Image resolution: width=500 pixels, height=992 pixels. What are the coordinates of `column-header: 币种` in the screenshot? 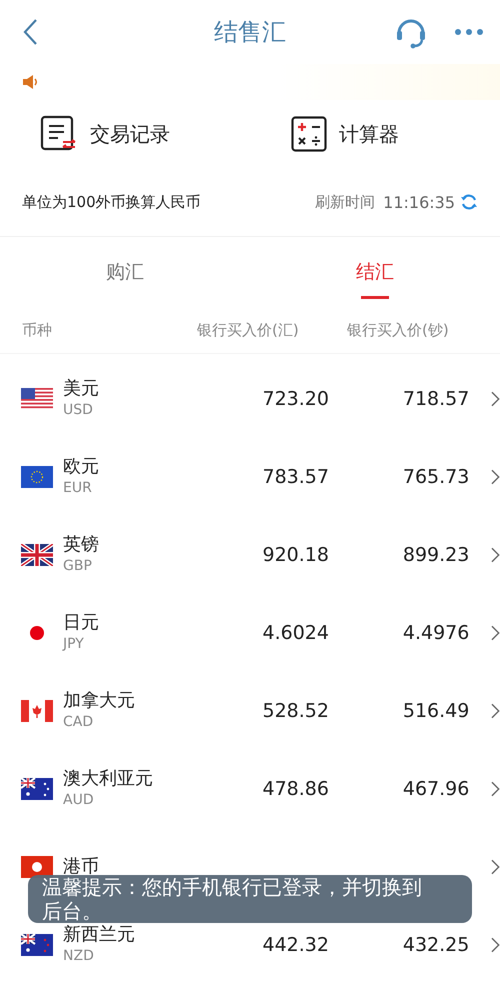 It's located at (37, 330).